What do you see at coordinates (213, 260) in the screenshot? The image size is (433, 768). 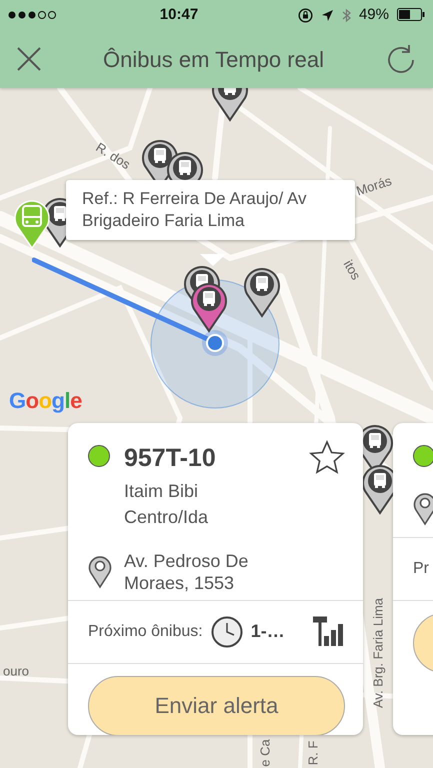 I see `callout-pointer` at bounding box center [213, 260].